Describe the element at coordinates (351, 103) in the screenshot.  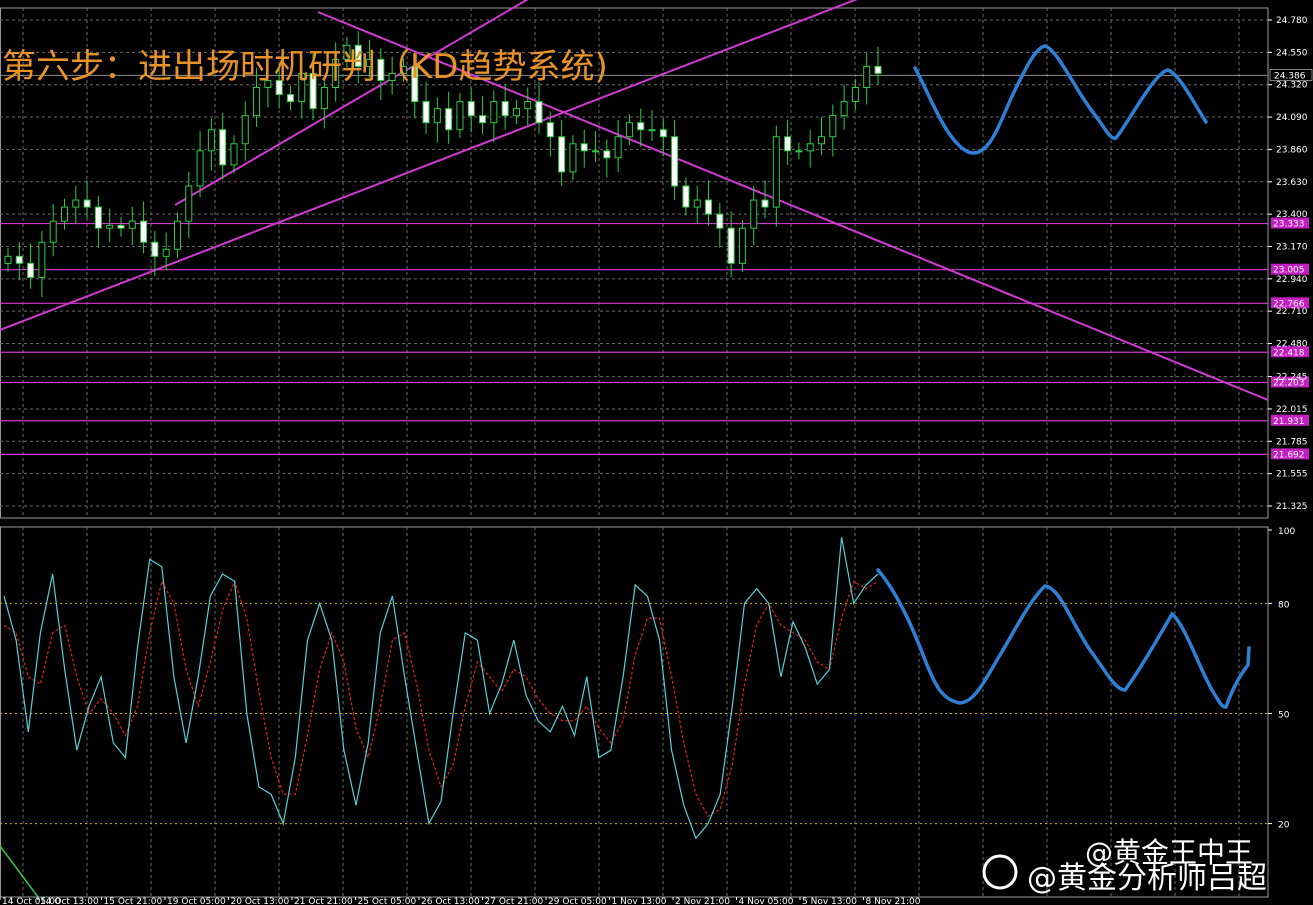
I see `trendline` at that location.